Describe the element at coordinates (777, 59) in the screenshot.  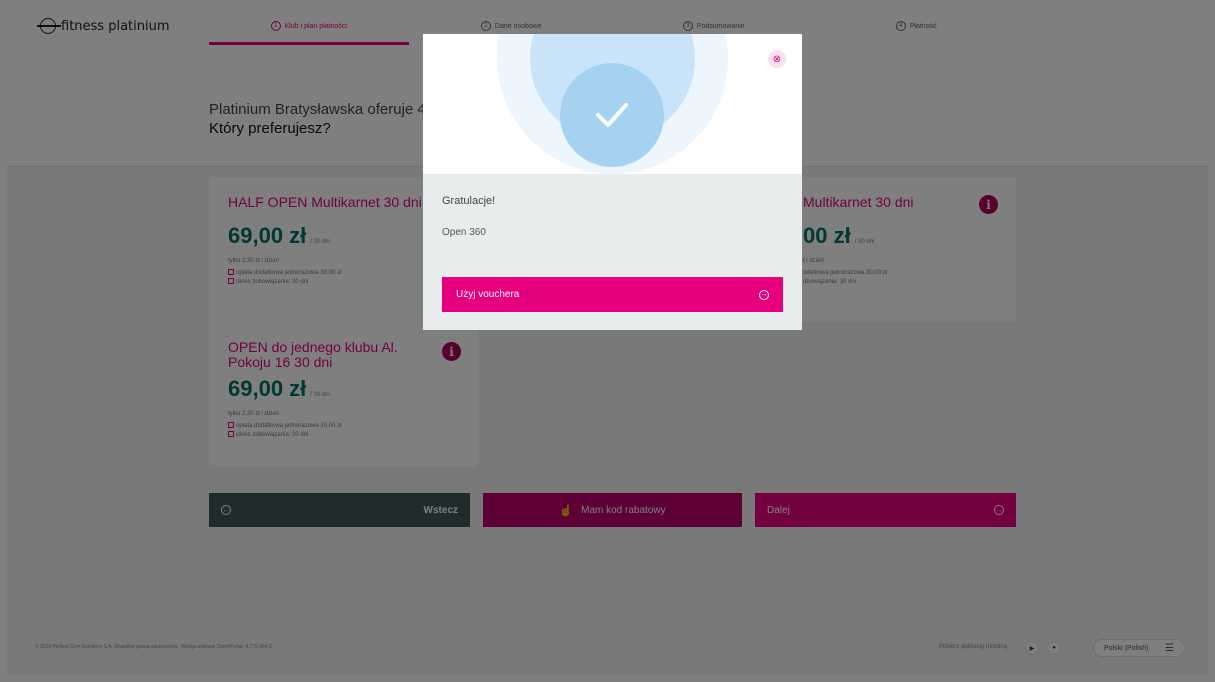
I see `close-icon: ⊗` at that location.